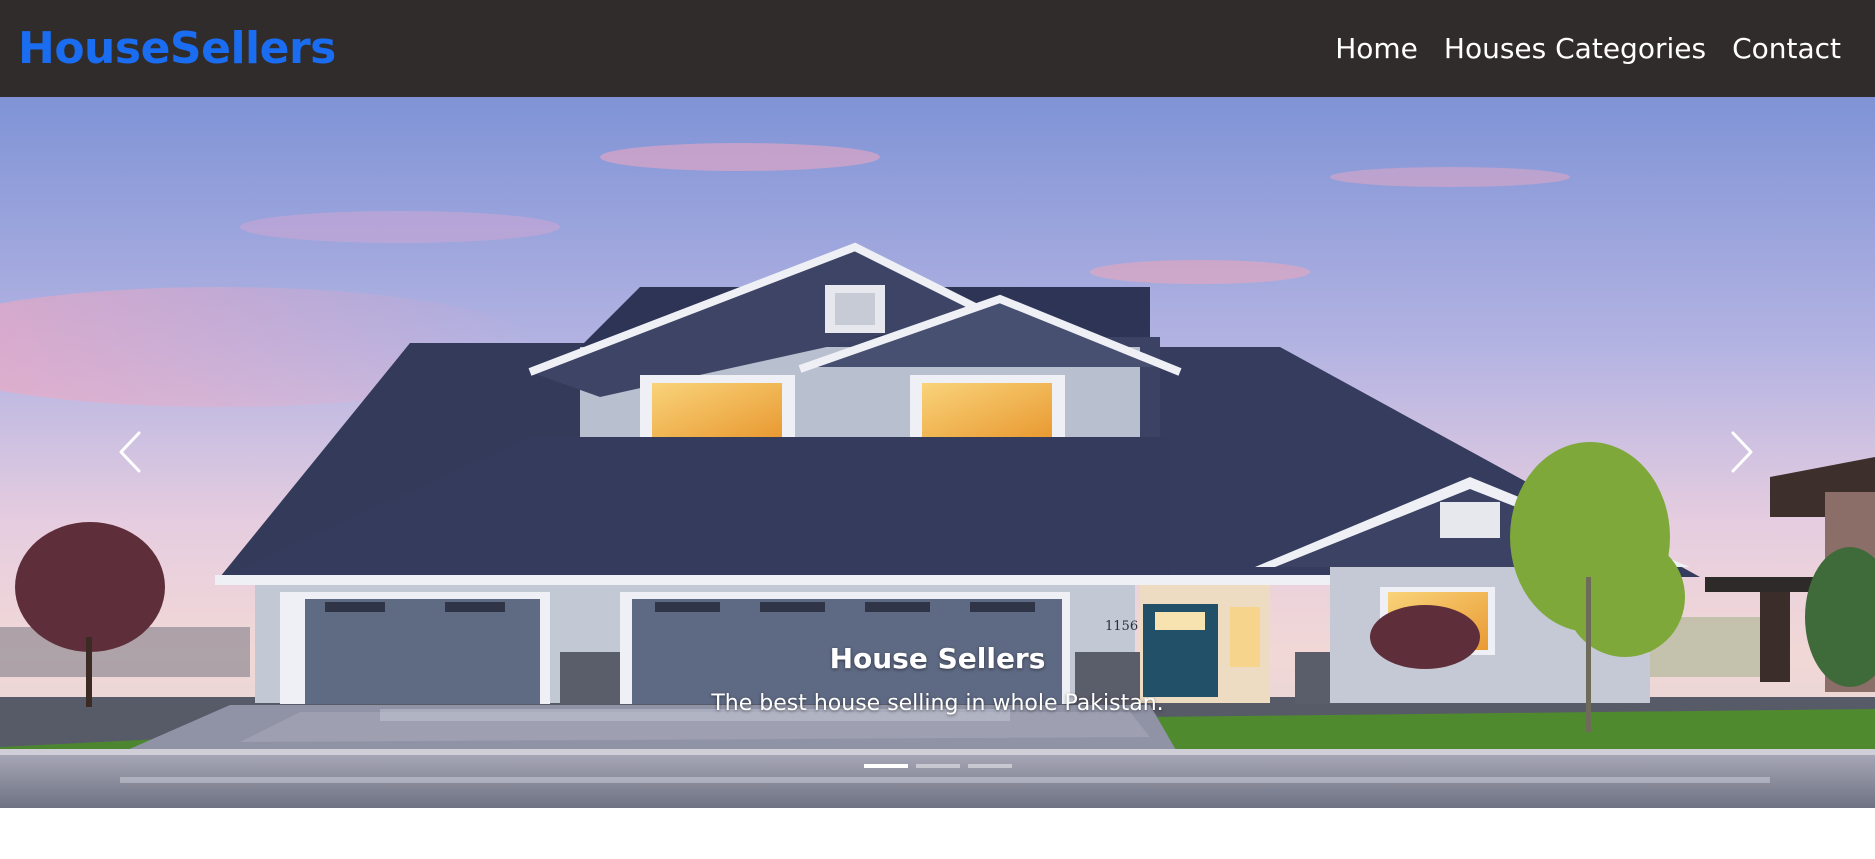 The width and height of the screenshot is (1875, 859). I want to click on chevron-right-icon, so click(1742, 452).